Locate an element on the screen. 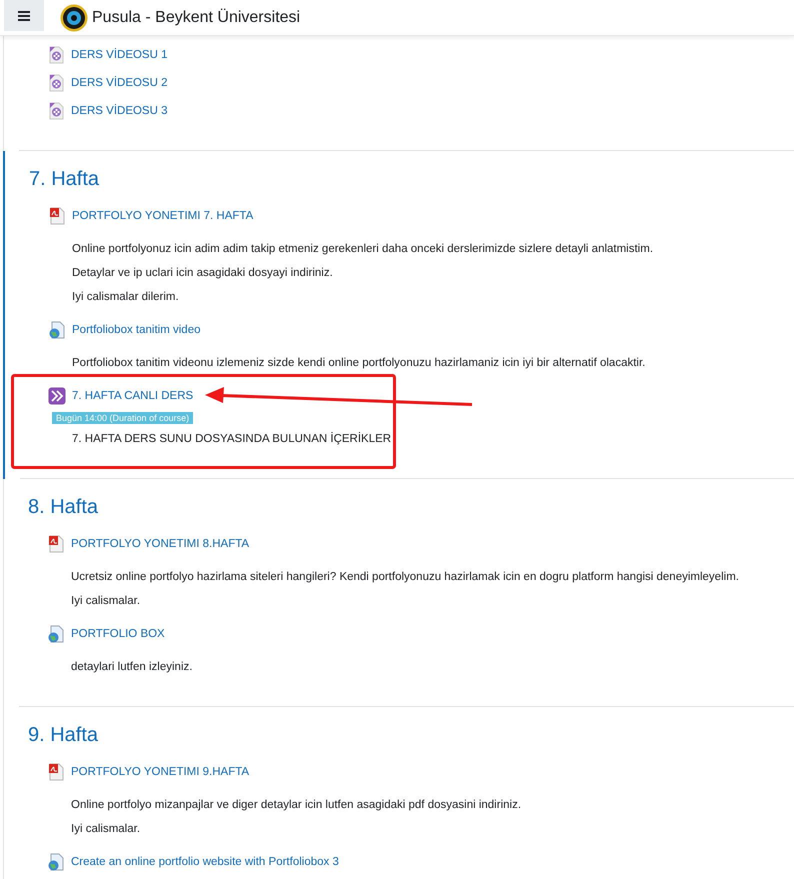 The image size is (794, 879). section-title: 7. Hafta is located at coordinates (64, 179).